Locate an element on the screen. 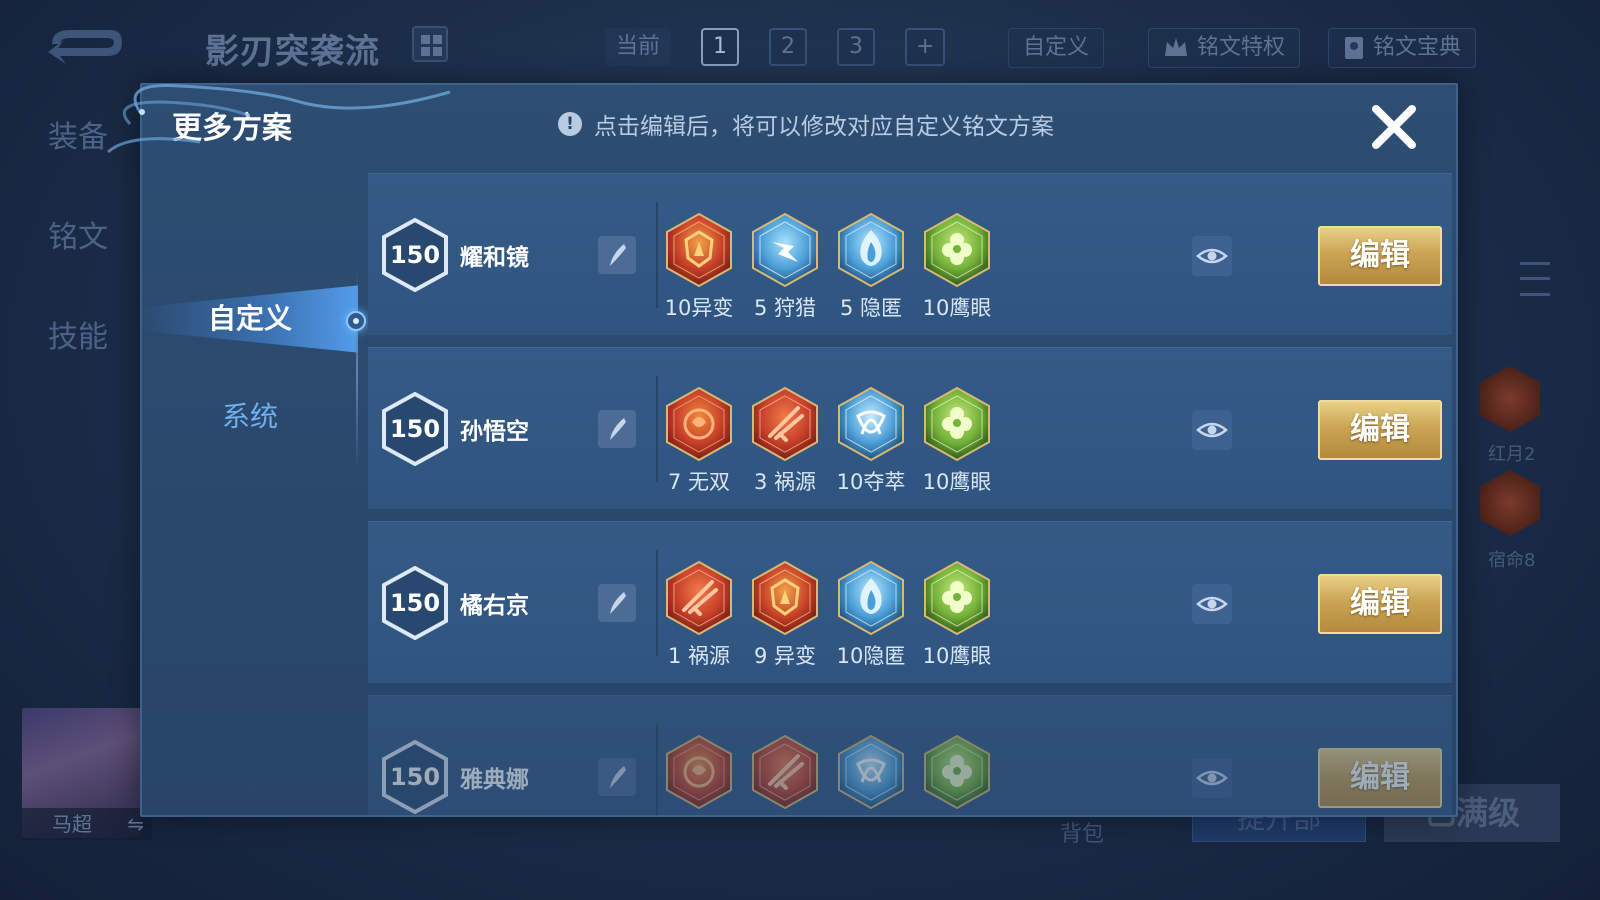 The width and height of the screenshot is (1600, 900). rune-fate-label: 宿命8 is located at coordinates (1512, 560).